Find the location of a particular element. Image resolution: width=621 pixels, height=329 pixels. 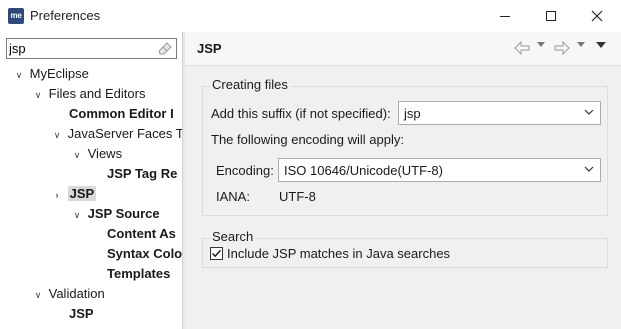

include-jsp-matches-checkbox is located at coordinates (216, 253).